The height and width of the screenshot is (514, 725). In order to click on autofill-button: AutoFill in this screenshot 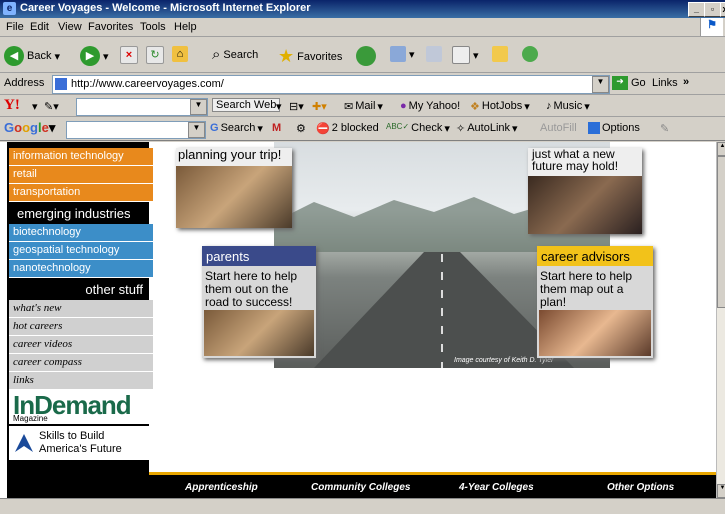, I will do `click(558, 128)`.